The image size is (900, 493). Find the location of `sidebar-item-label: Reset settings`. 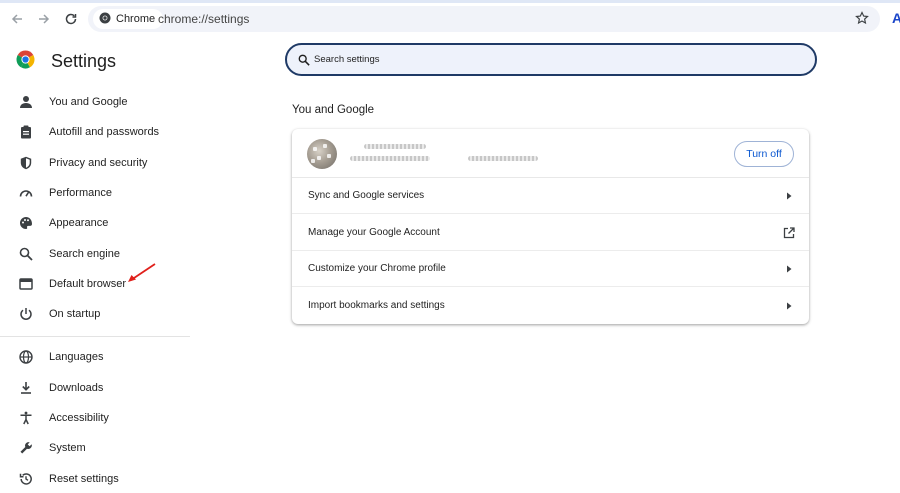

sidebar-item-label: Reset settings is located at coordinates (84, 479).